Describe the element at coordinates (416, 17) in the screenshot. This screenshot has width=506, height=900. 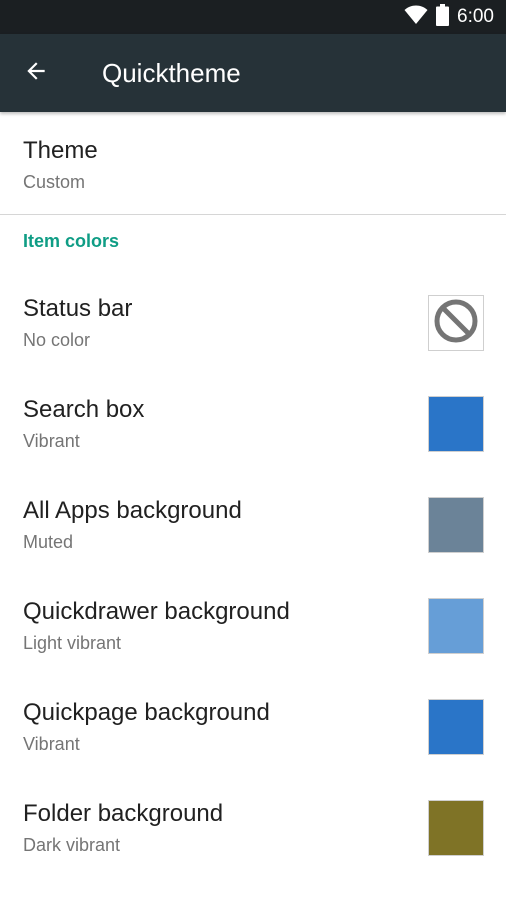
I see `wifi-icon` at that location.